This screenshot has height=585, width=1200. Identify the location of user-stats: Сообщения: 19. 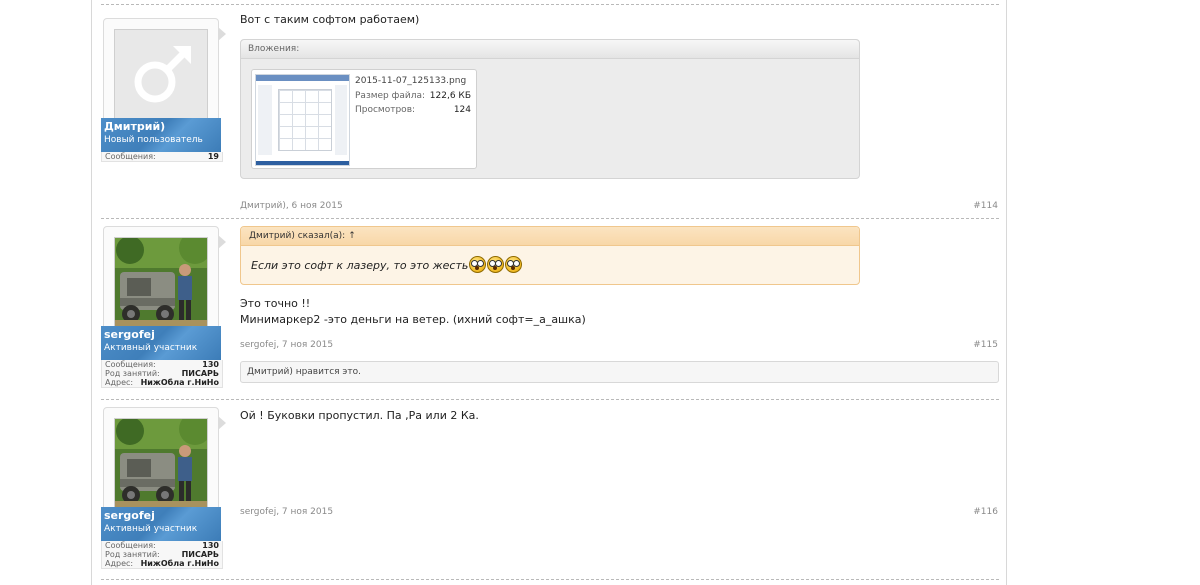
(162, 157).